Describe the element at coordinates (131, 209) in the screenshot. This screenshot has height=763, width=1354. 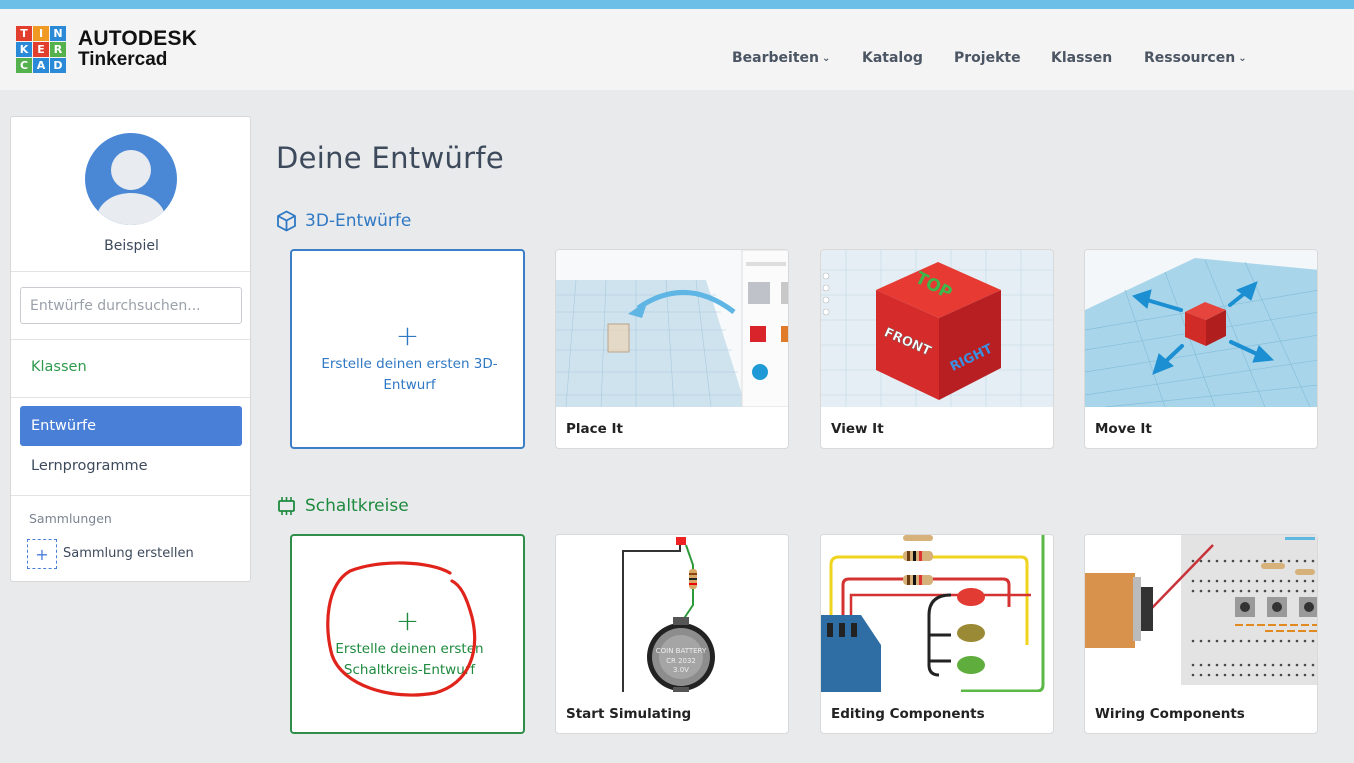
I see `avatar-body-shape` at that location.